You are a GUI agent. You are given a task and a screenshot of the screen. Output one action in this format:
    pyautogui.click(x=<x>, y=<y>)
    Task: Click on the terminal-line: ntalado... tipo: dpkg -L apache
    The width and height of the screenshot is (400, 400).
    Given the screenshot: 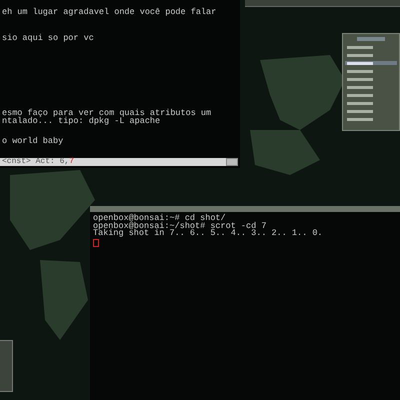 What is the action you would take?
    pyautogui.click(x=82, y=121)
    